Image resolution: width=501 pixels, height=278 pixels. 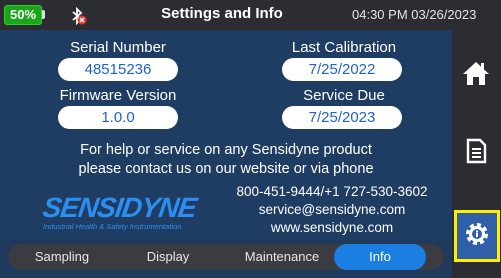 I want to click on page-title: Settings and Info, so click(x=222, y=13).